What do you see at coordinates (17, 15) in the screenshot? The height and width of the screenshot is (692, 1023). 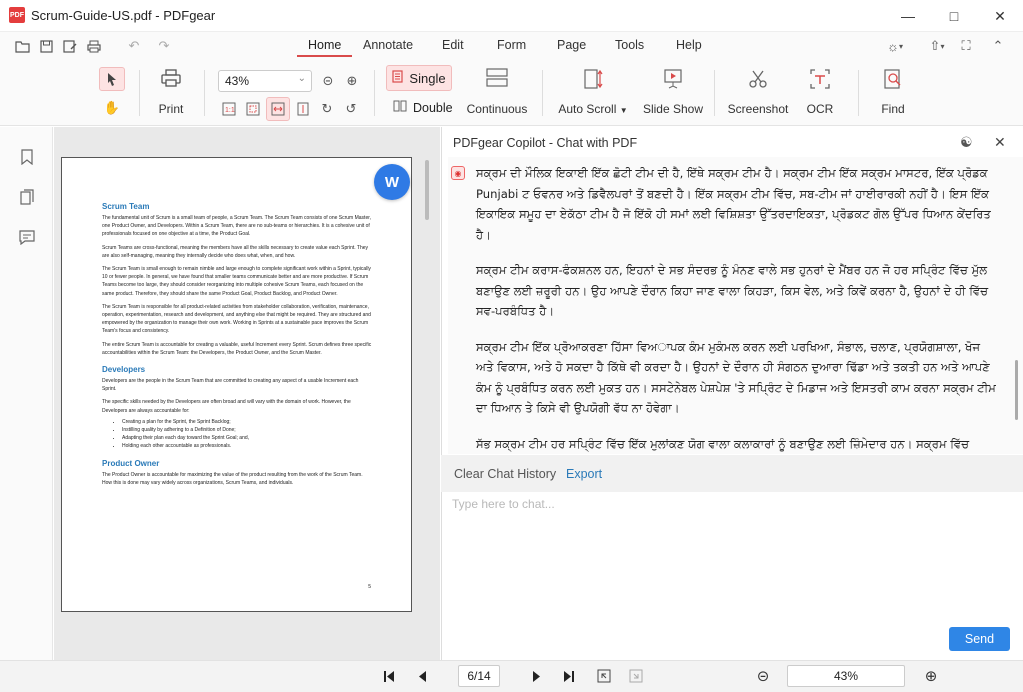 I see `pdfgear-logo-icon: PDF` at bounding box center [17, 15].